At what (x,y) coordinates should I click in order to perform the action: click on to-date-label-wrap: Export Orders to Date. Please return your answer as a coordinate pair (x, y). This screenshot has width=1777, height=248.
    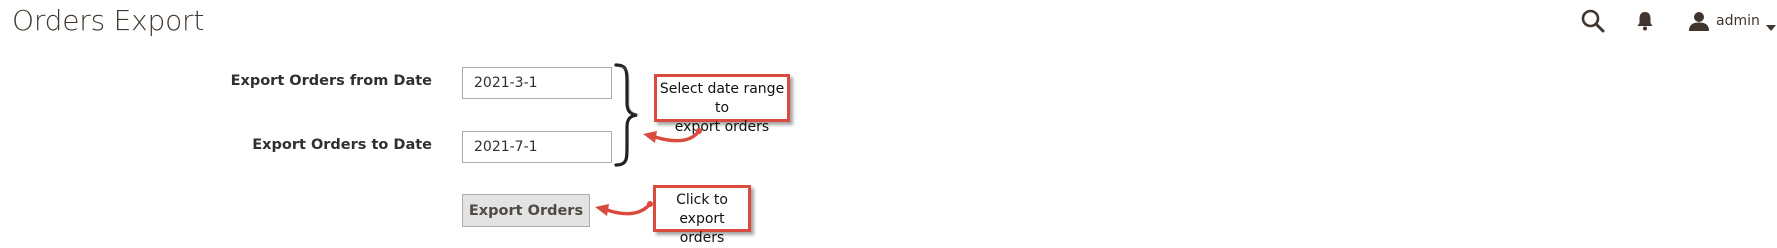
    Looking at the image, I should click on (316, 146).